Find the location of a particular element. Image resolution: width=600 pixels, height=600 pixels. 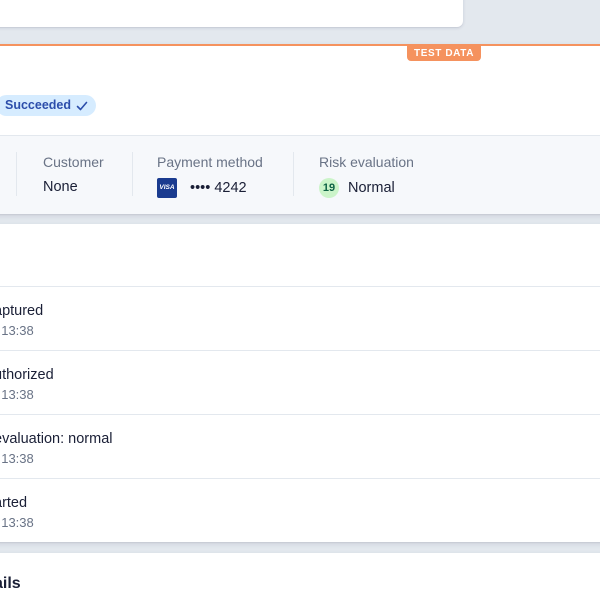

event-title: arted is located at coordinates (14, 503).